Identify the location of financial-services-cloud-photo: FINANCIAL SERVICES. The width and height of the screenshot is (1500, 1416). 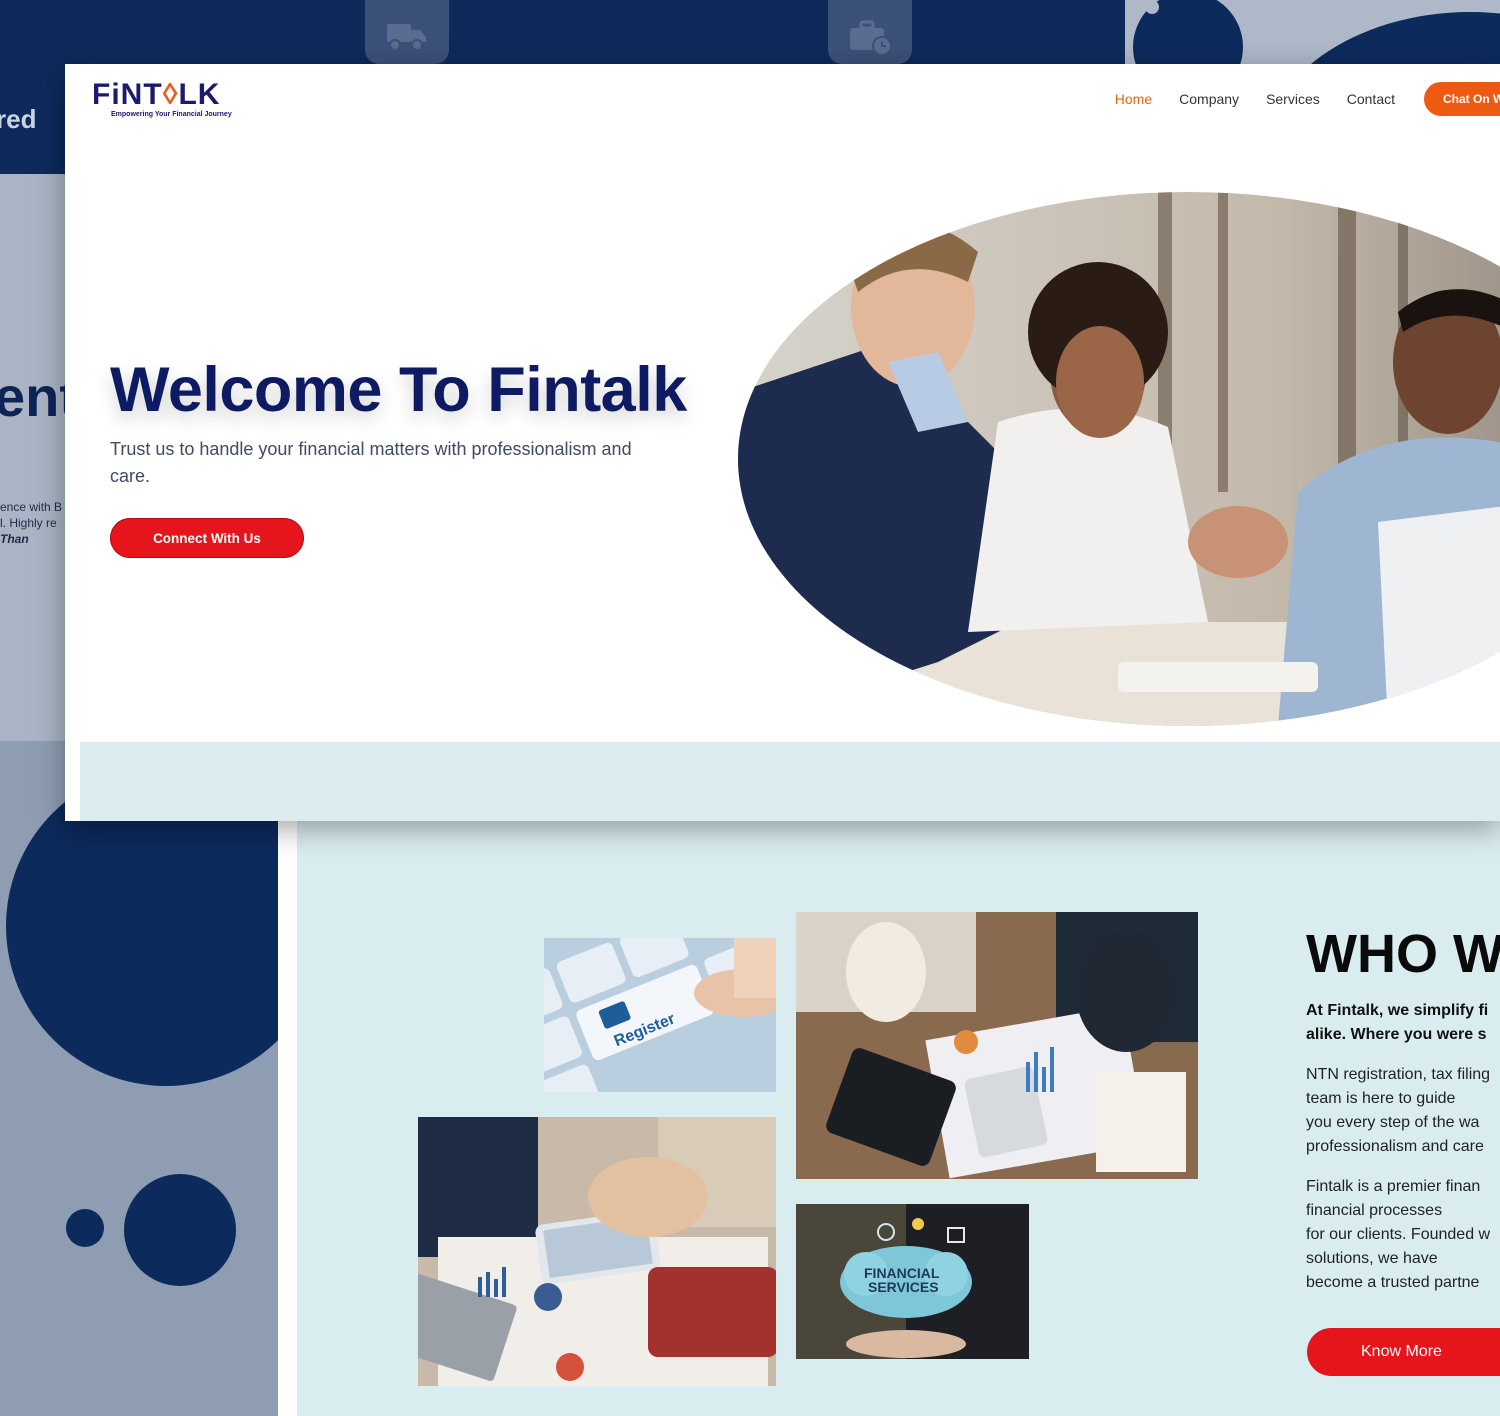
(912, 1281).